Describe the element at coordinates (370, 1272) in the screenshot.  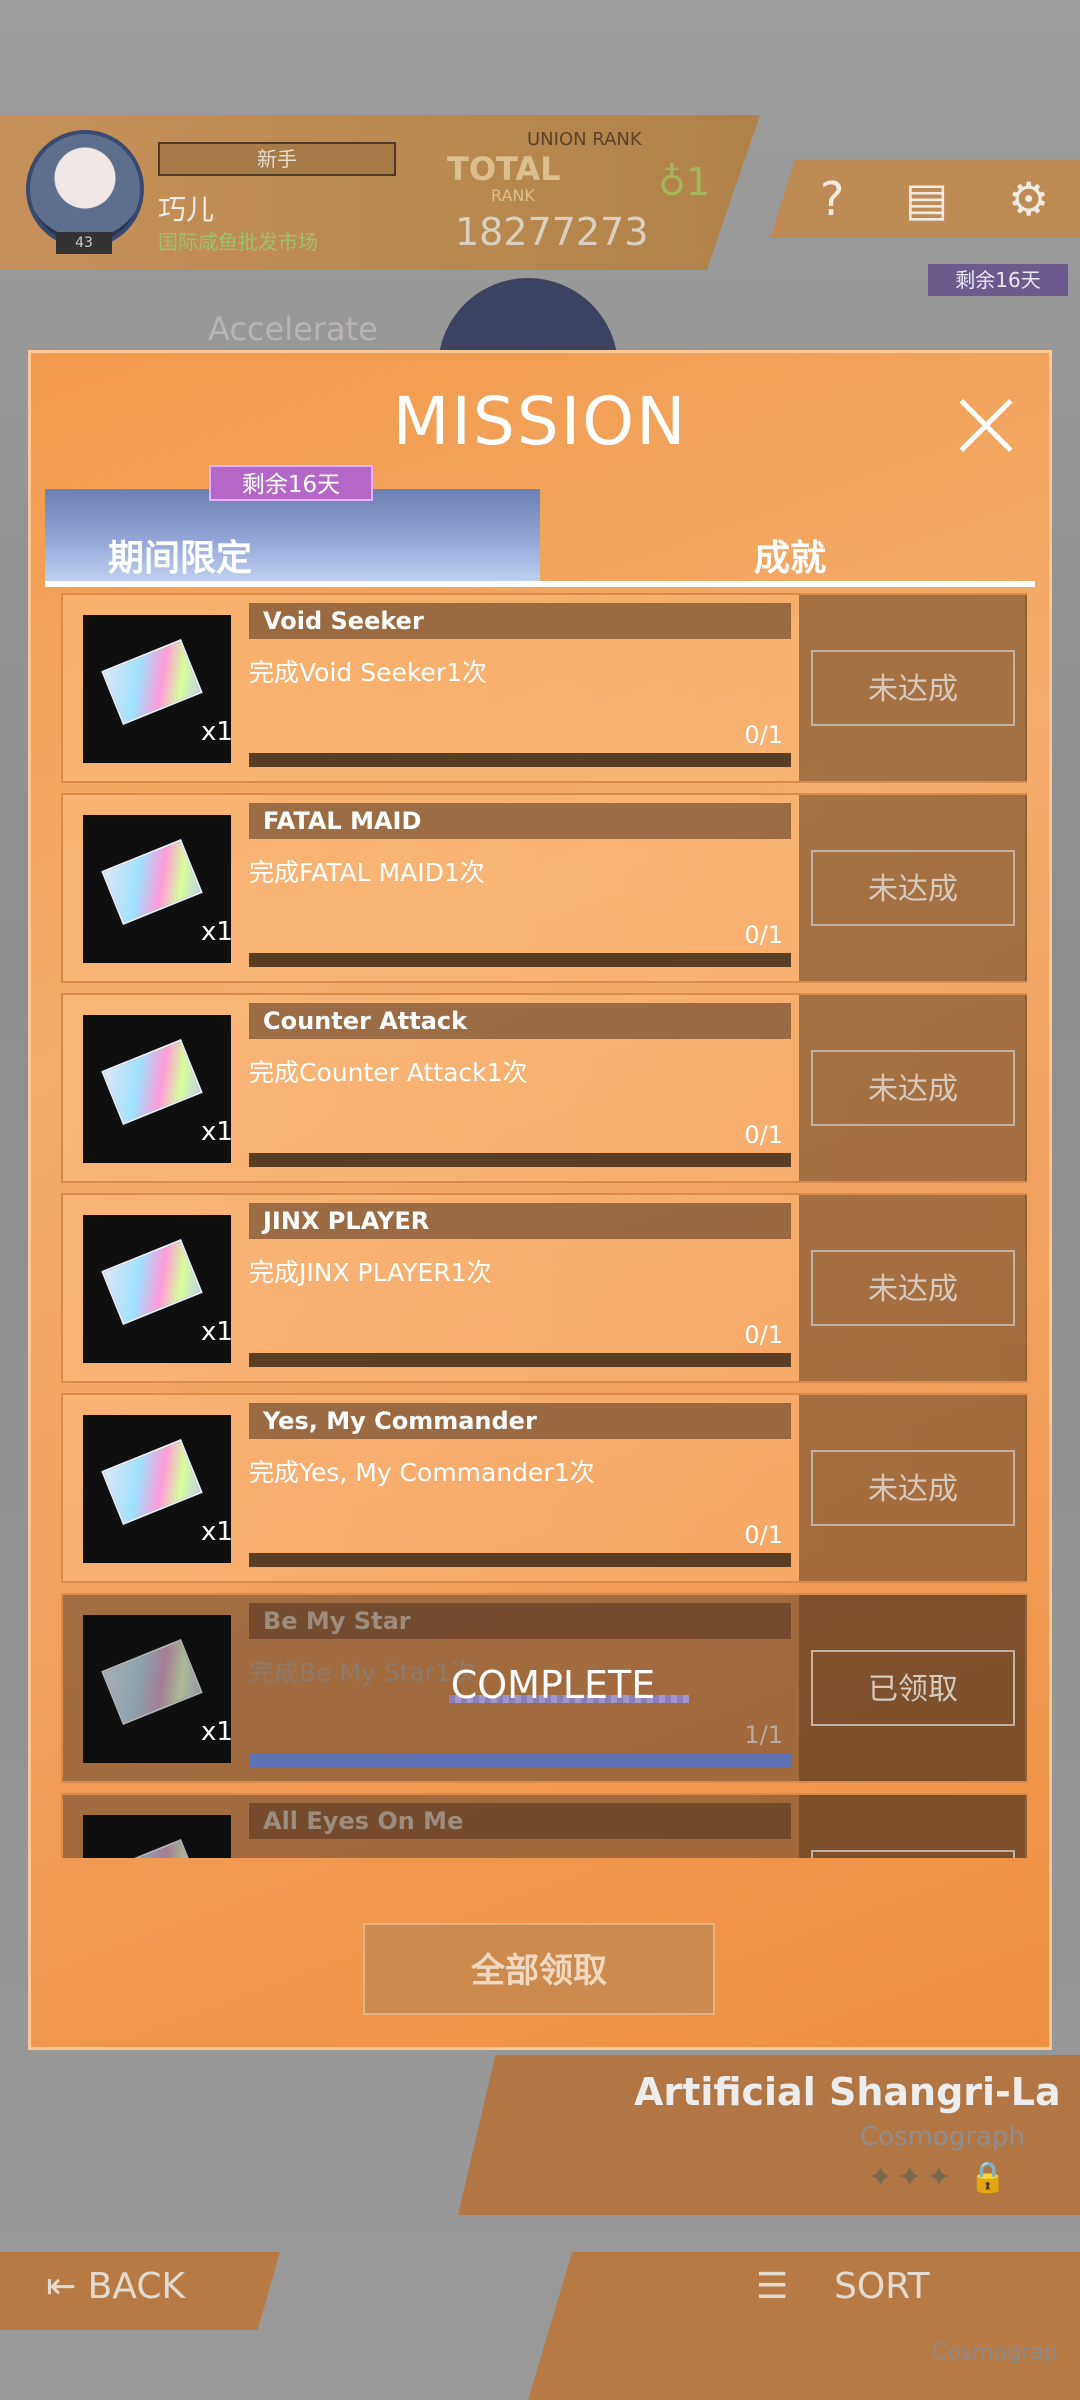
I see `mission-description: 完成JINX PLAYER1次` at that location.